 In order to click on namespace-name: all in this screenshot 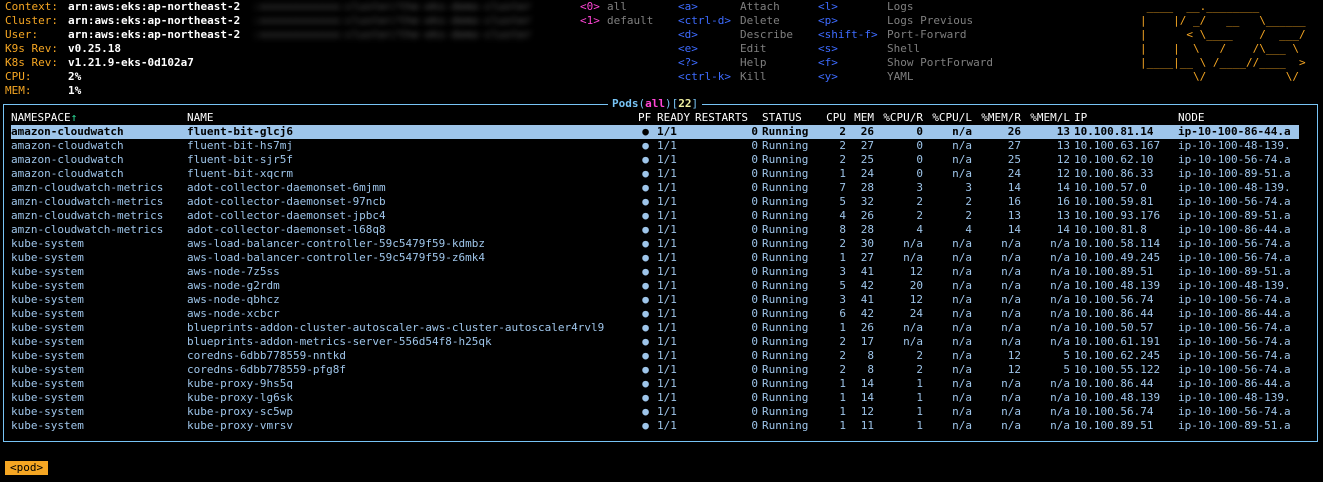, I will do `click(617, 7)`.